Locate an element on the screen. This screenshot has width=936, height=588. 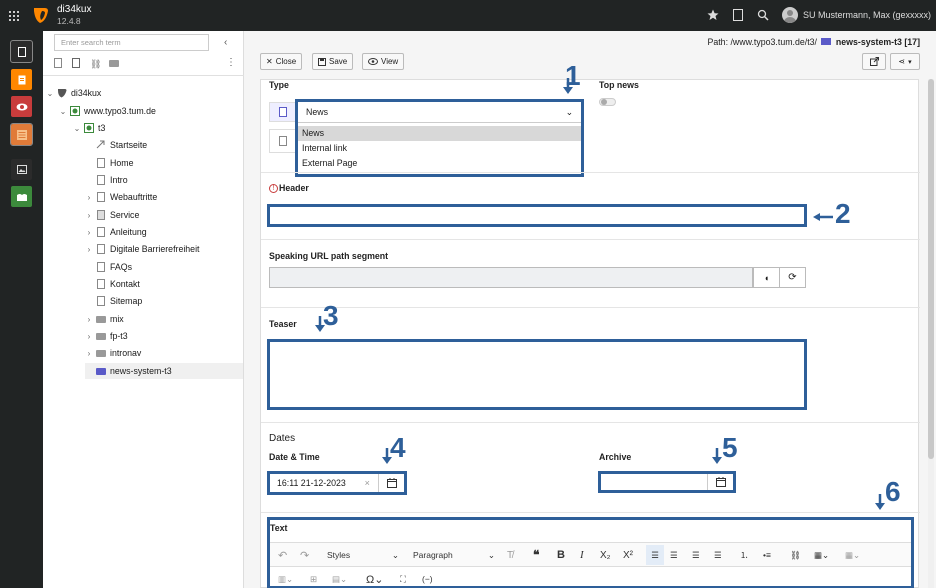
tree-node: › Digitale Barrierefreiheit is located at coordinates (142, 249).